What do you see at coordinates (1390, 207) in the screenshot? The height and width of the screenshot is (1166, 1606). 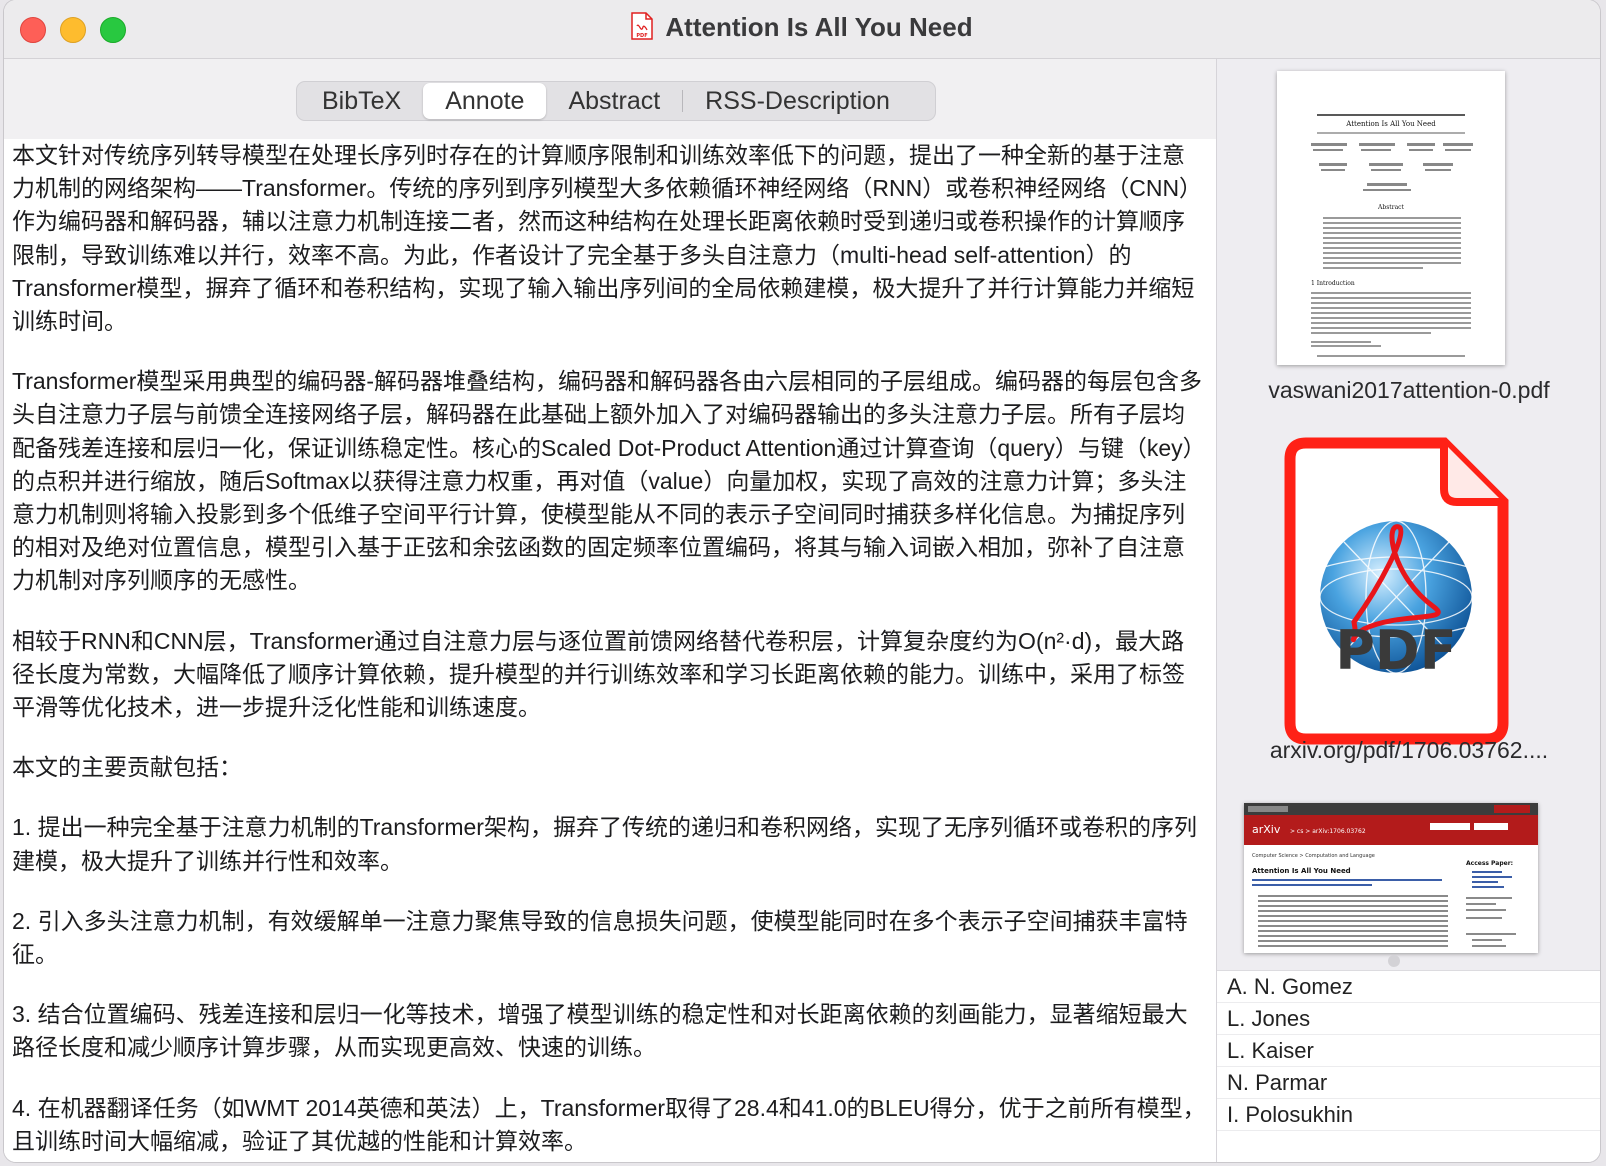 I see `thumb-pdf-abstract-heading: Abstract` at bounding box center [1390, 207].